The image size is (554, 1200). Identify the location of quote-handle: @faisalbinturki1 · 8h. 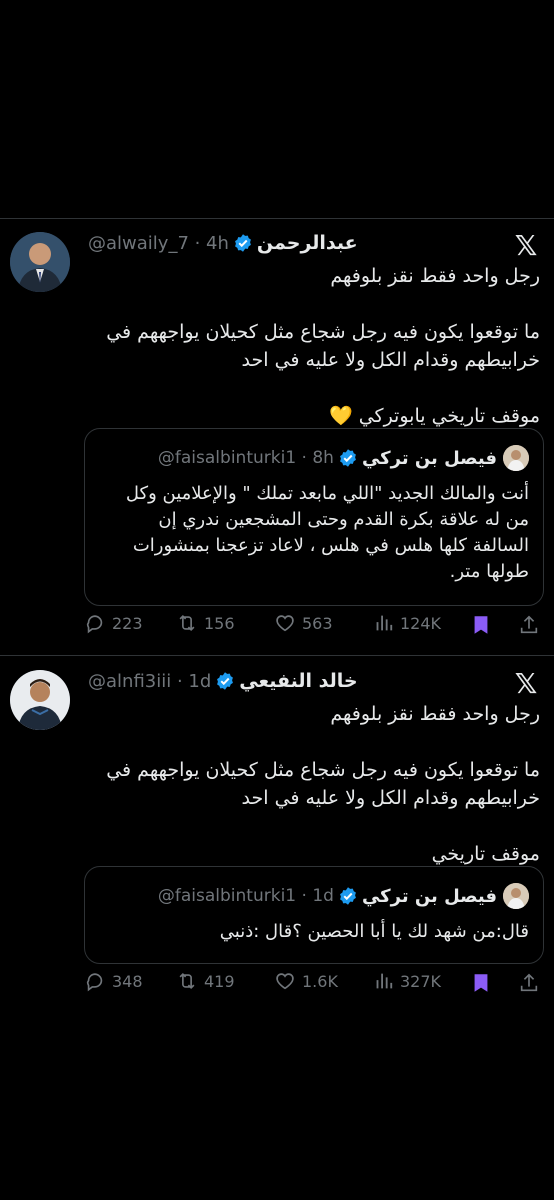
(245, 458).